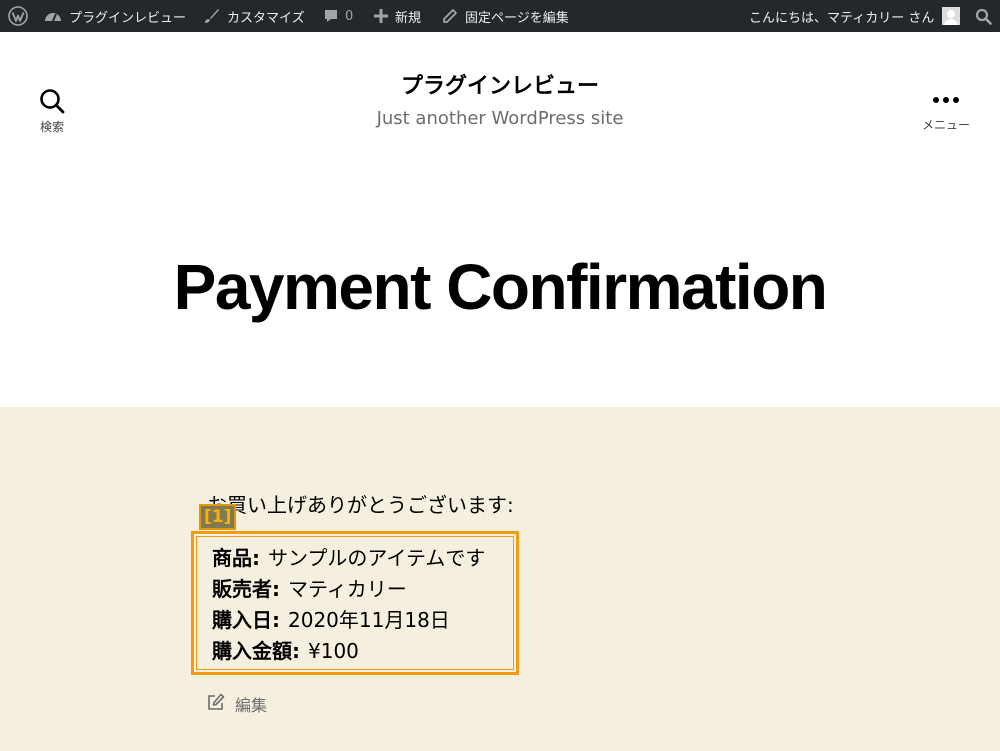 This screenshot has height=751, width=1000. Describe the element at coordinates (500, 287) in the screenshot. I see `page-title: Payment Confirmation` at that location.